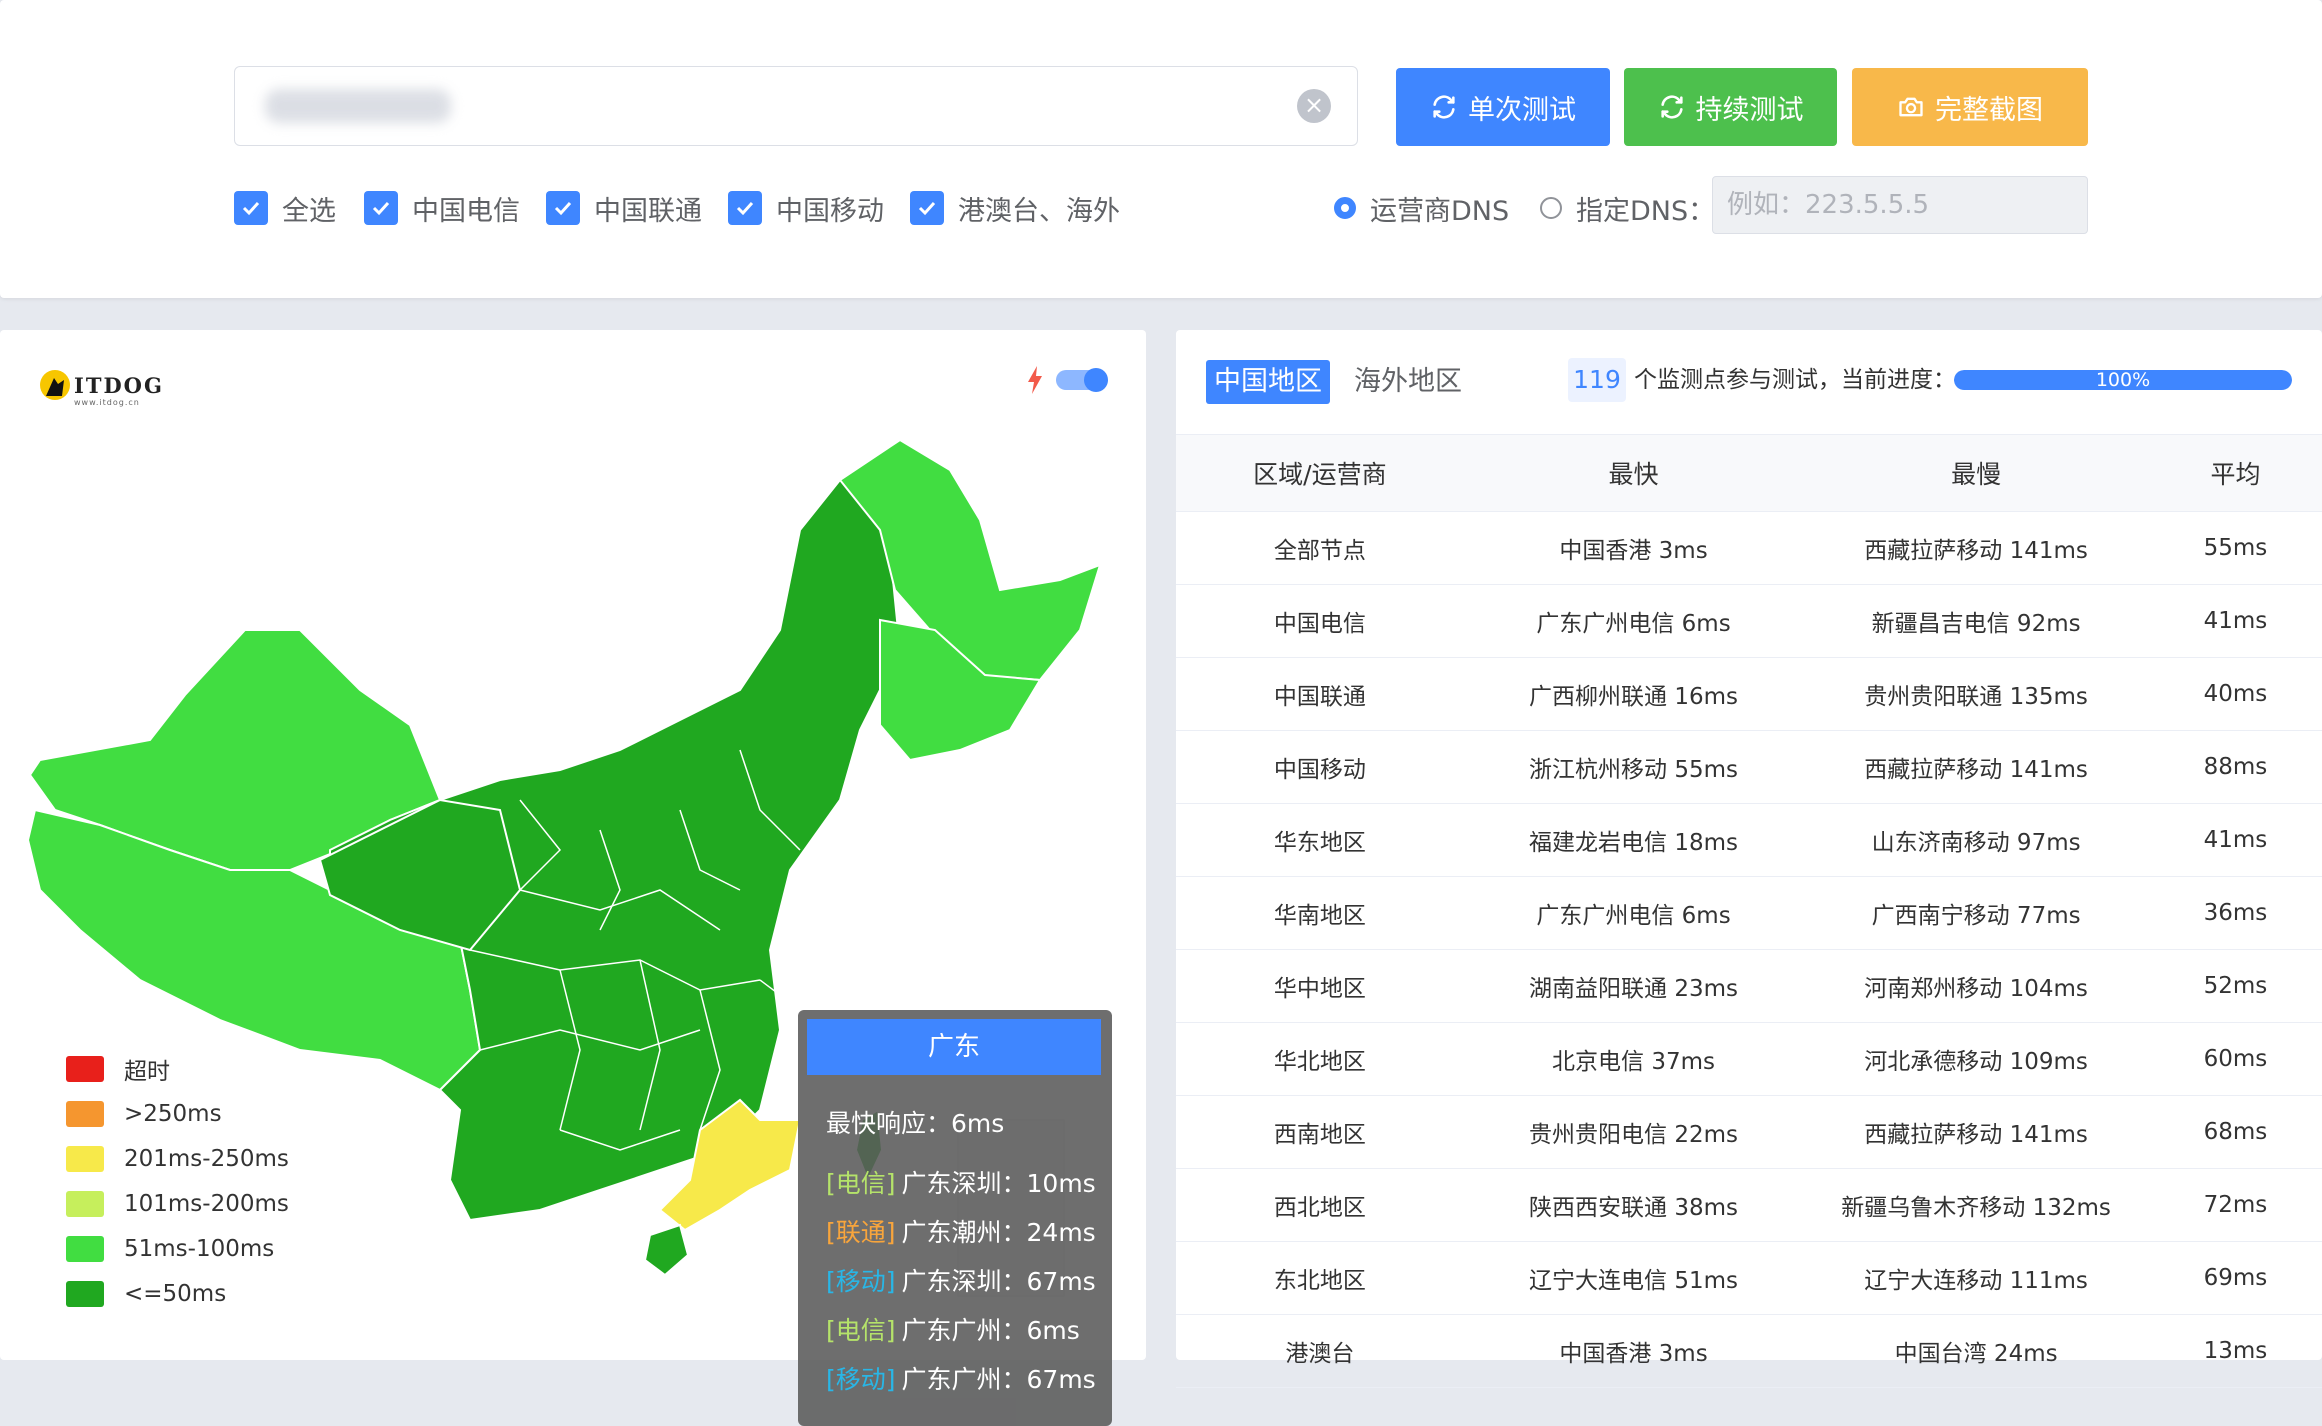 The height and width of the screenshot is (1426, 2322). What do you see at coordinates (1503, 107) in the screenshot?
I see `single-test-button: 单次测试` at bounding box center [1503, 107].